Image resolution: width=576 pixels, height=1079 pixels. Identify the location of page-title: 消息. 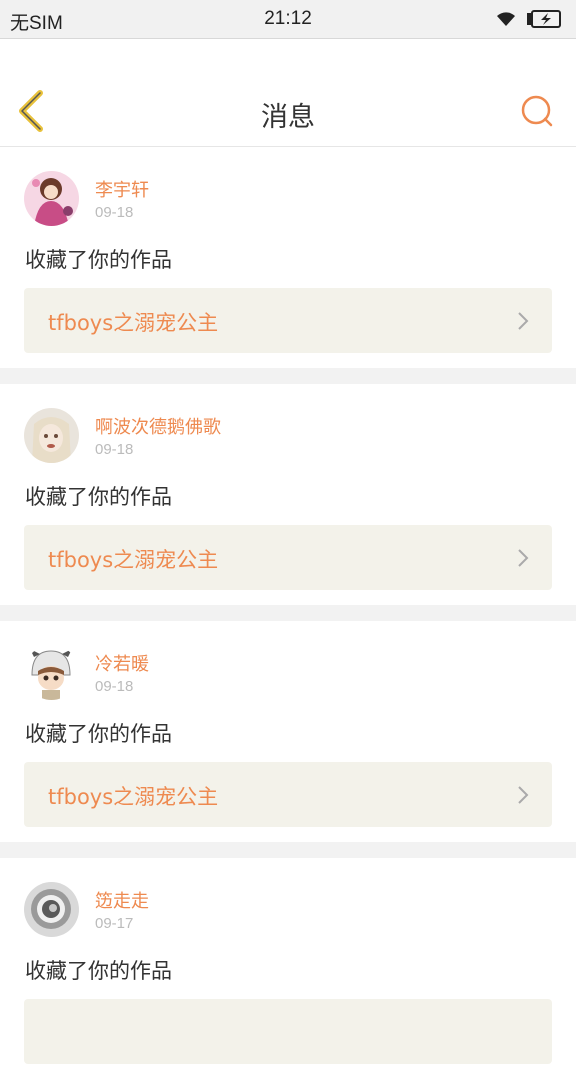
(288, 117).